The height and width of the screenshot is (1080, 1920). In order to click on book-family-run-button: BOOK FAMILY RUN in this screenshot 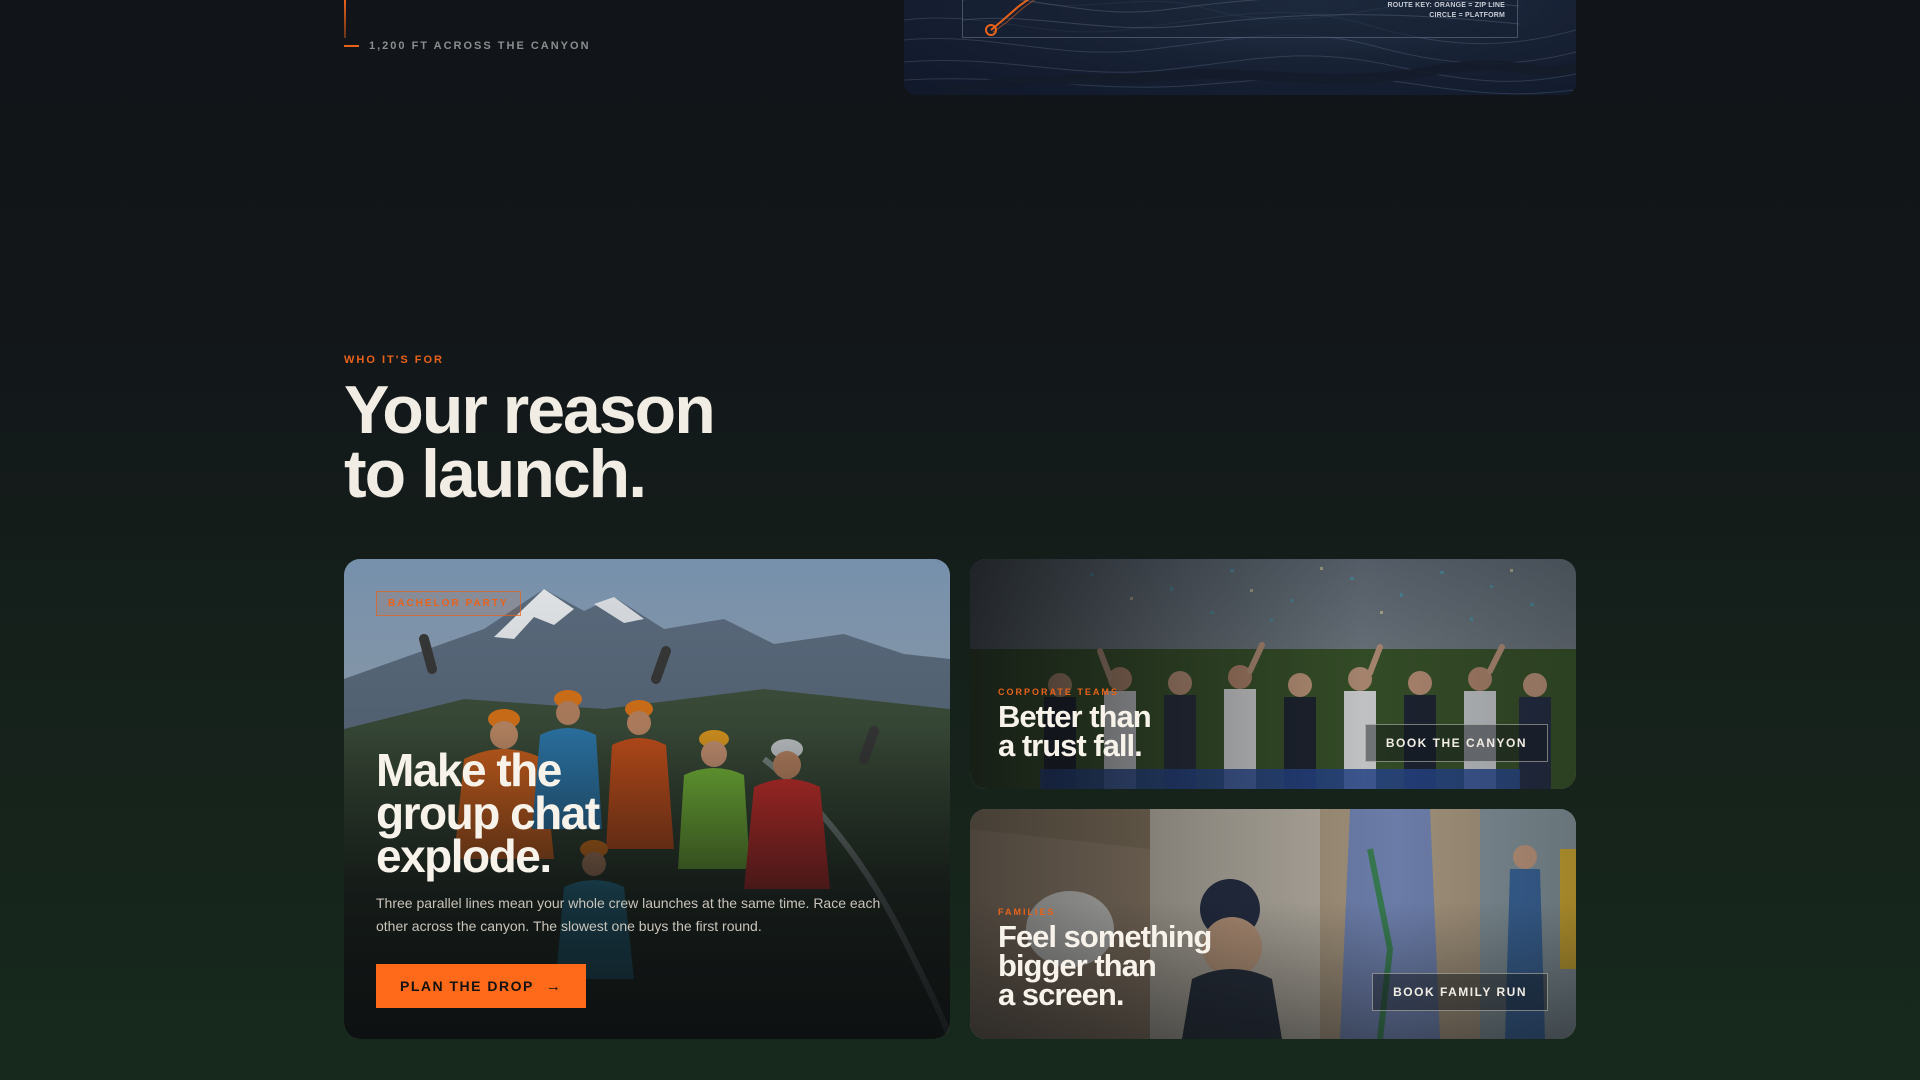, I will do `click(1460, 992)`.